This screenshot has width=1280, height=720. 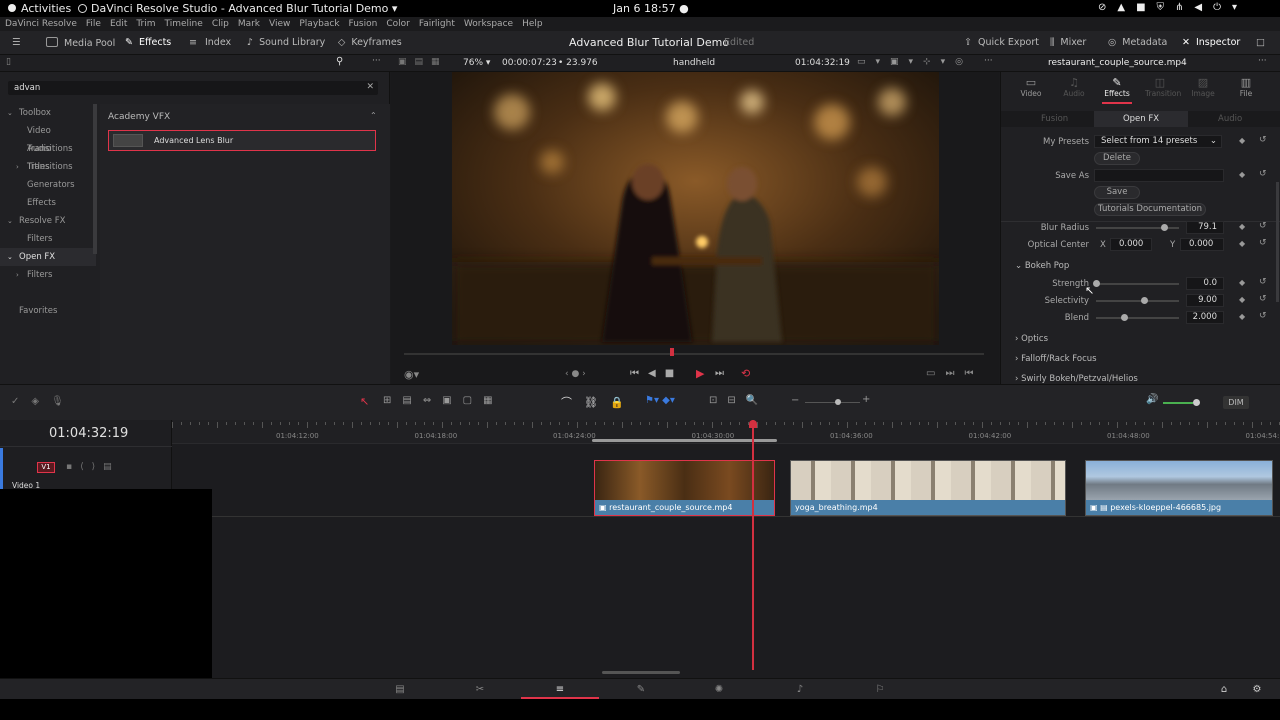 What do you see at coordinates (242, 140) in the screenshot?
I see `effect-item-advanced-lens-blur: Advanced Lens Blur` at bounding box center [242, 140].